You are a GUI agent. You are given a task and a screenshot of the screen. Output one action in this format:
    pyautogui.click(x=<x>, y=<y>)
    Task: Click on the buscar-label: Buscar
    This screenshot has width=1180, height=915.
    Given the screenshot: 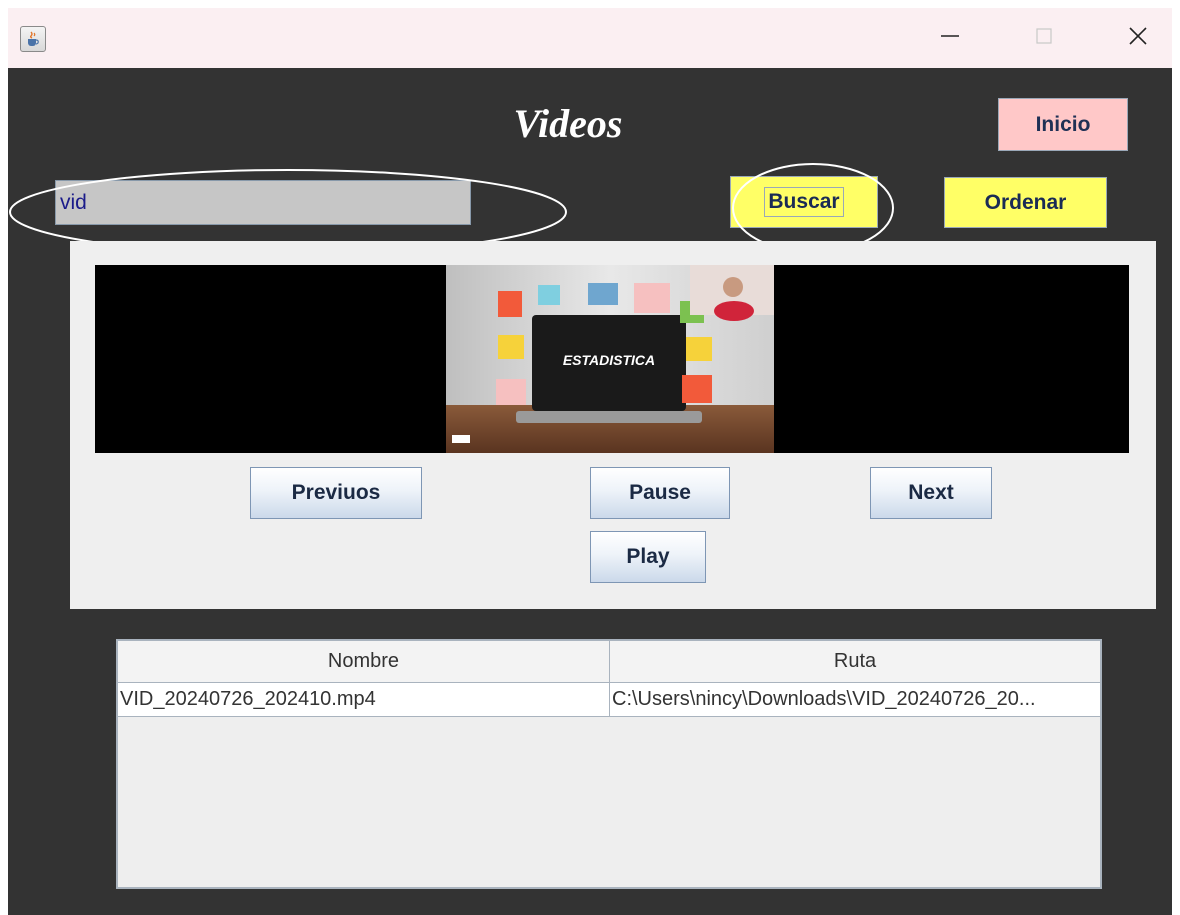 What is the action you would take?
    pyautogui.click(x=804, y=202)
    